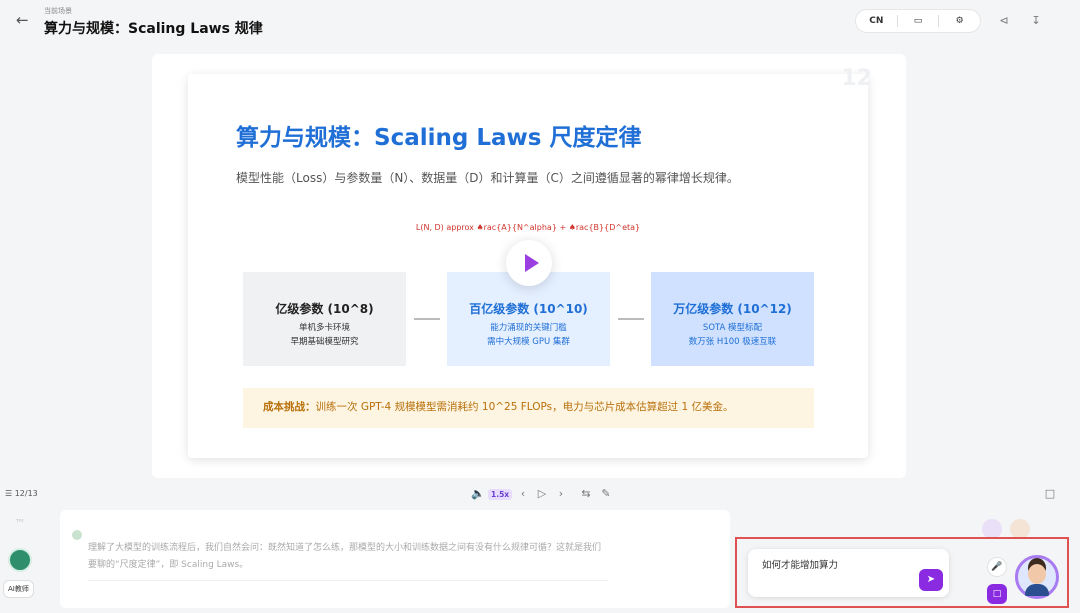  What do you see at coordinates (837, 563) in the screenshot?
I see `ask-input` at bounding box center [837, 563].